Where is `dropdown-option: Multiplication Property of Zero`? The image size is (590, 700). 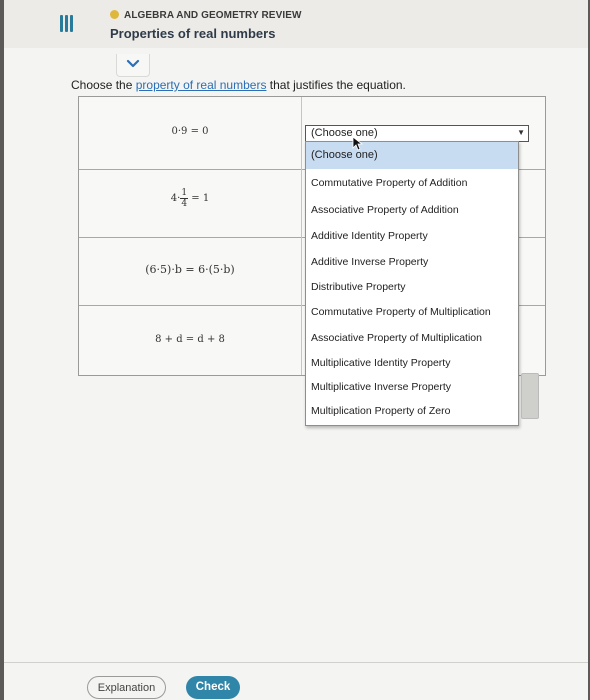
dropdown-option: Multiplication Property of Zero is located at coordinates (412, 411).